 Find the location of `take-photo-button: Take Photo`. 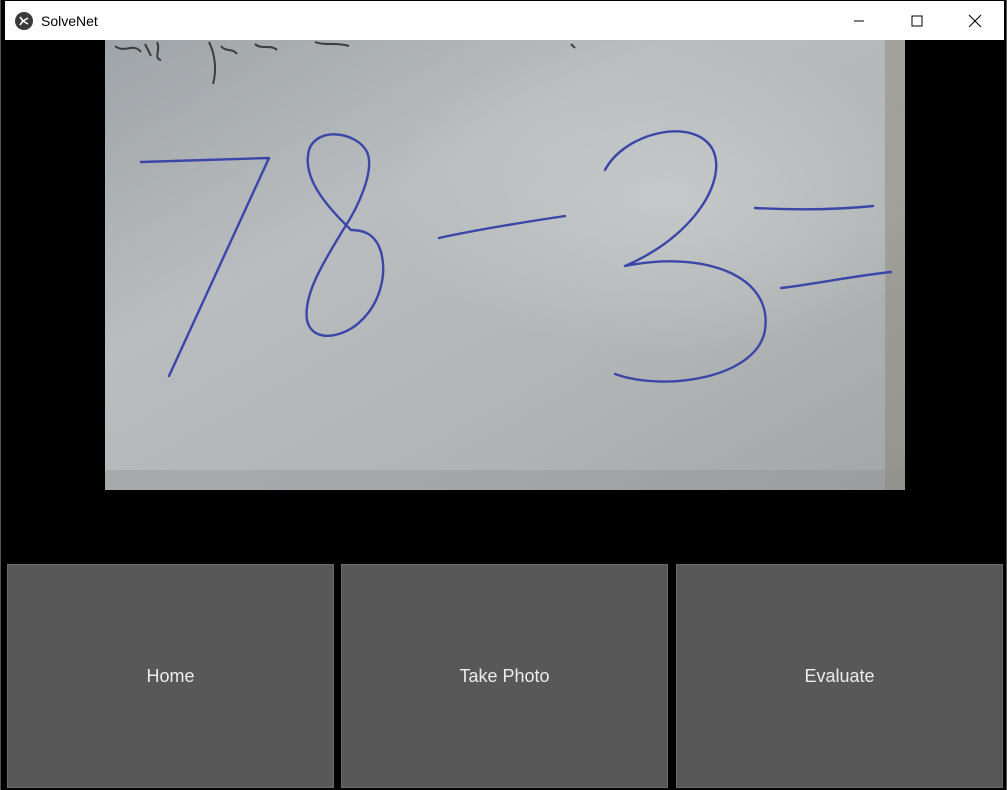

take-photo-button: Take Photo is located at coordinates (504, 676).